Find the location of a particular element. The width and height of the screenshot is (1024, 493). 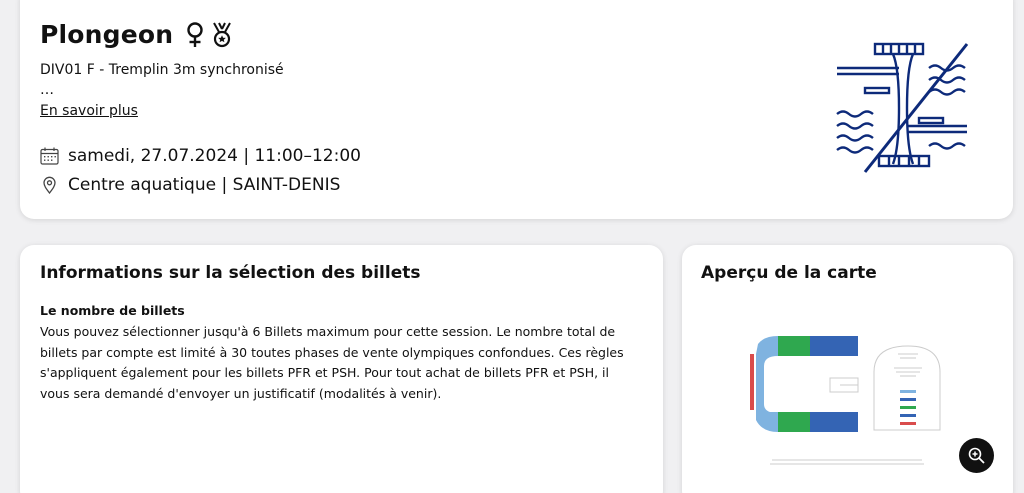

ticket-count-heading: Le nombre de billets is located at coordinates (112, 310).